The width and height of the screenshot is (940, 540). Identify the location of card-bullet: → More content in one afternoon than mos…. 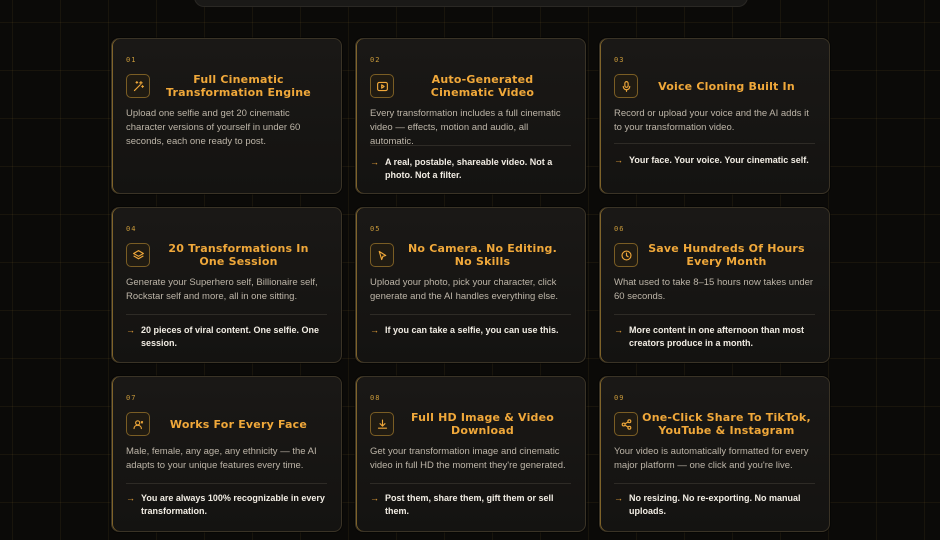
(714, 337).